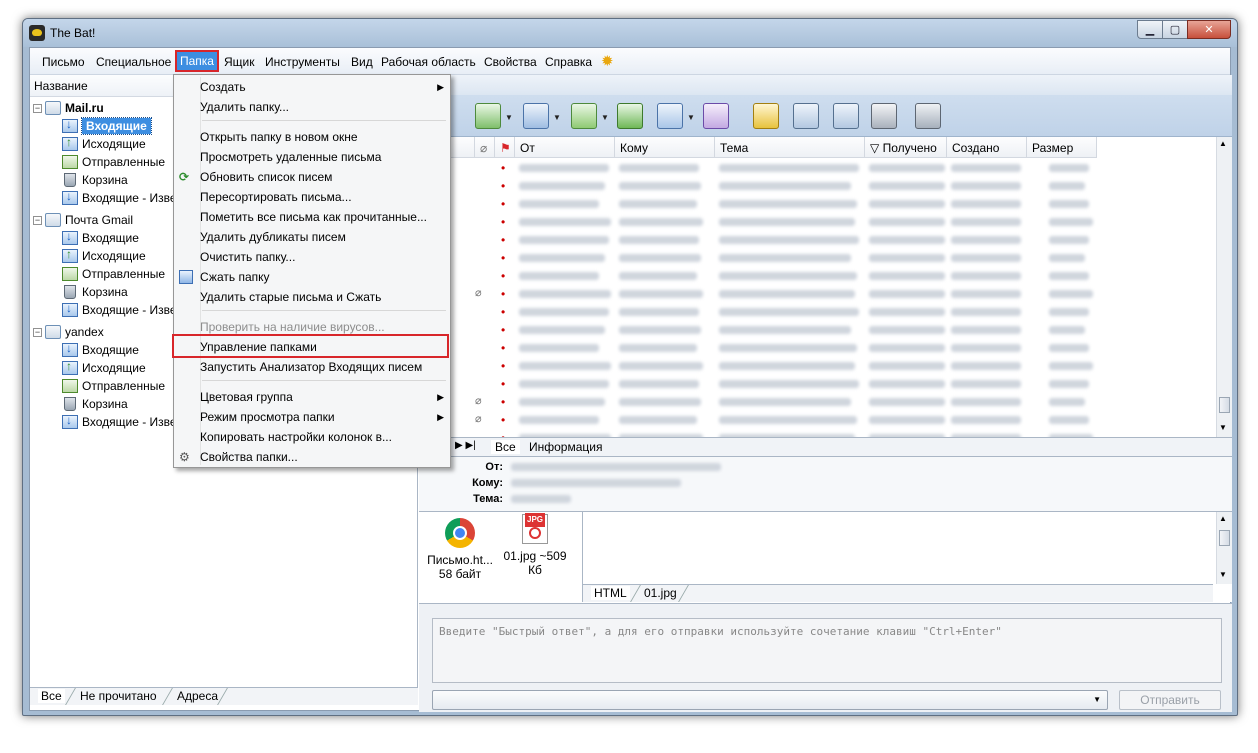 The width and height of the screenshot is (1258, 753). What do you see at coordinates (565, 447) in the screenshot?
I see `tab-info: Информация` at bounding box center [565, 447].